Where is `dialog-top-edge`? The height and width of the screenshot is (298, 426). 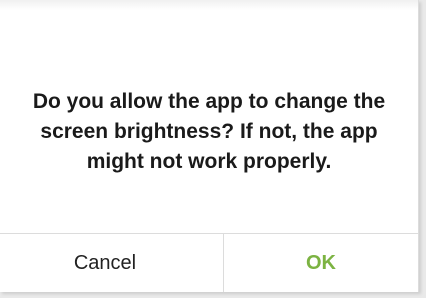 dialog-top-edge is located at coordinates (209, 5).